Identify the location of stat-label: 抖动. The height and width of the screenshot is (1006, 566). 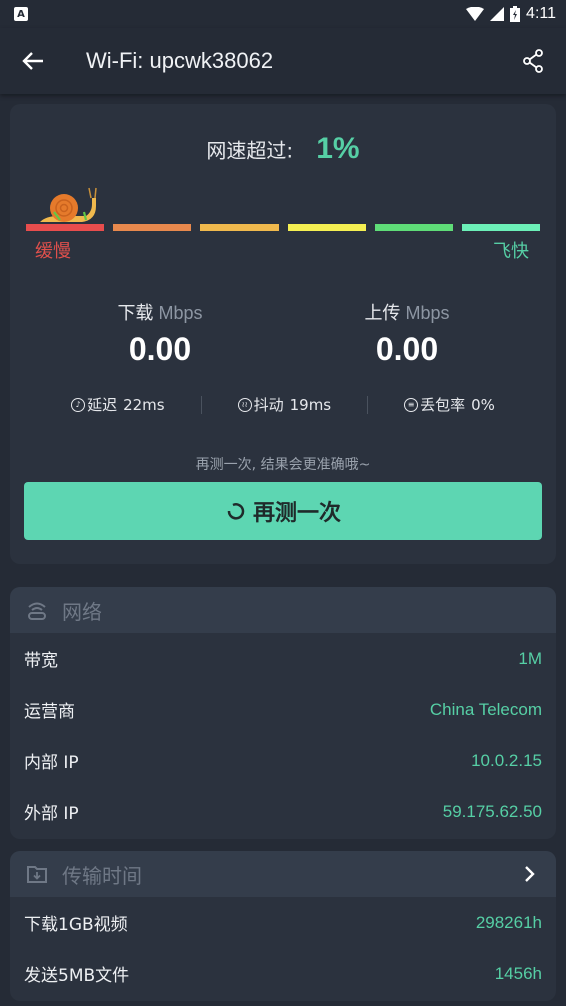
(268, 405).